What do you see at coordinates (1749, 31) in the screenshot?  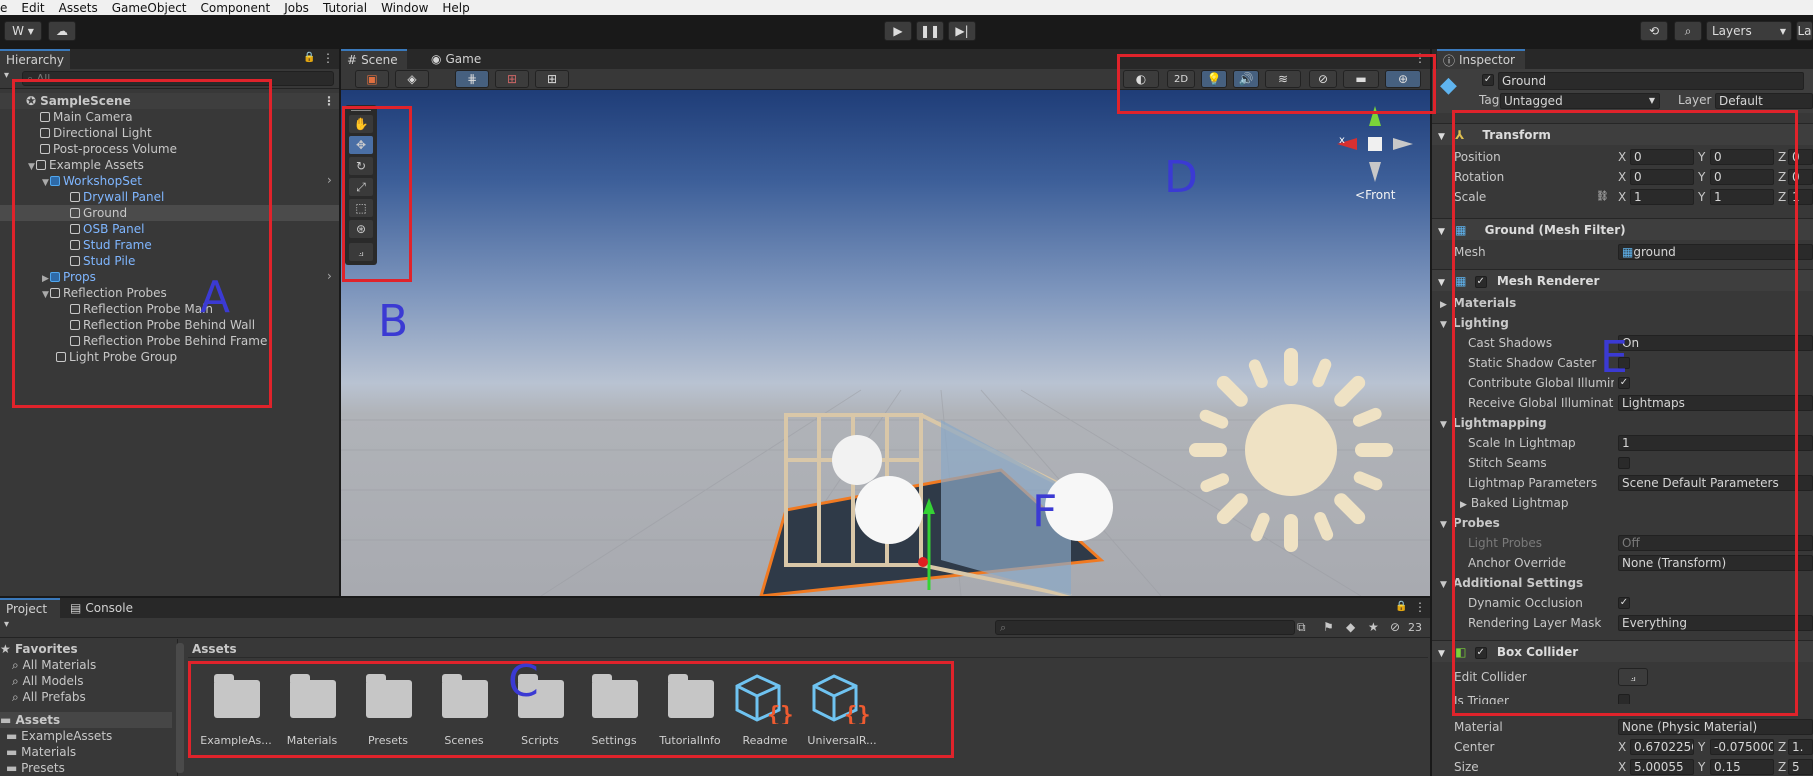 I see `layers-dropdown: Layers ▼` at bounding box center [1749, 31].